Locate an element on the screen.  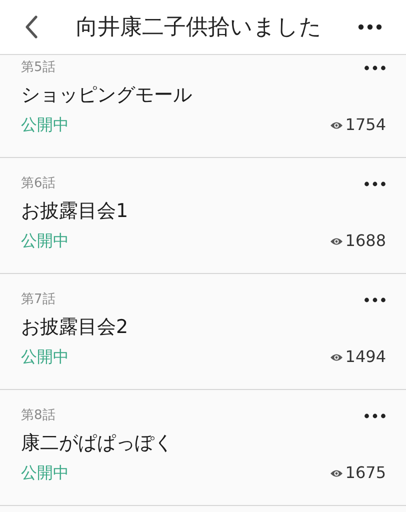
episode-title: ショッピングモール is located at coordinates (107, 95).